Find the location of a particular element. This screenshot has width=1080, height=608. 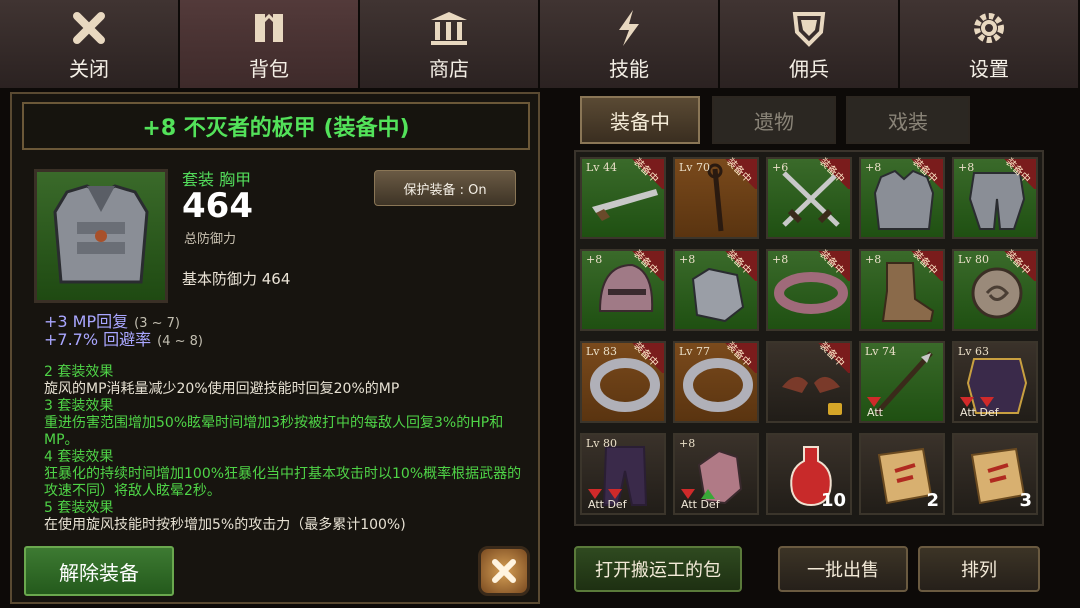

inventory-slot: Lv 80 Att Def is located at coordinates (623, 474).